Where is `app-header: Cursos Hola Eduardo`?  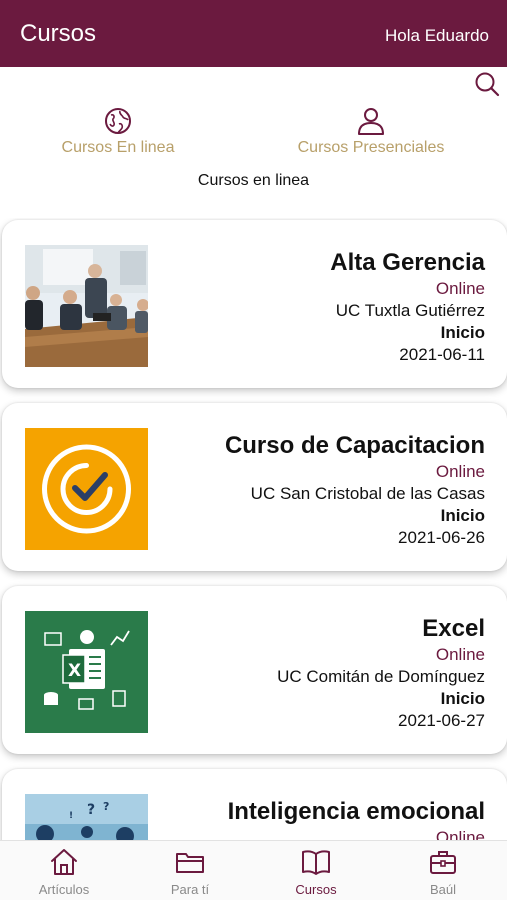
app-header: Cursos Hola Eduardo is located at coordinates (253, 33).